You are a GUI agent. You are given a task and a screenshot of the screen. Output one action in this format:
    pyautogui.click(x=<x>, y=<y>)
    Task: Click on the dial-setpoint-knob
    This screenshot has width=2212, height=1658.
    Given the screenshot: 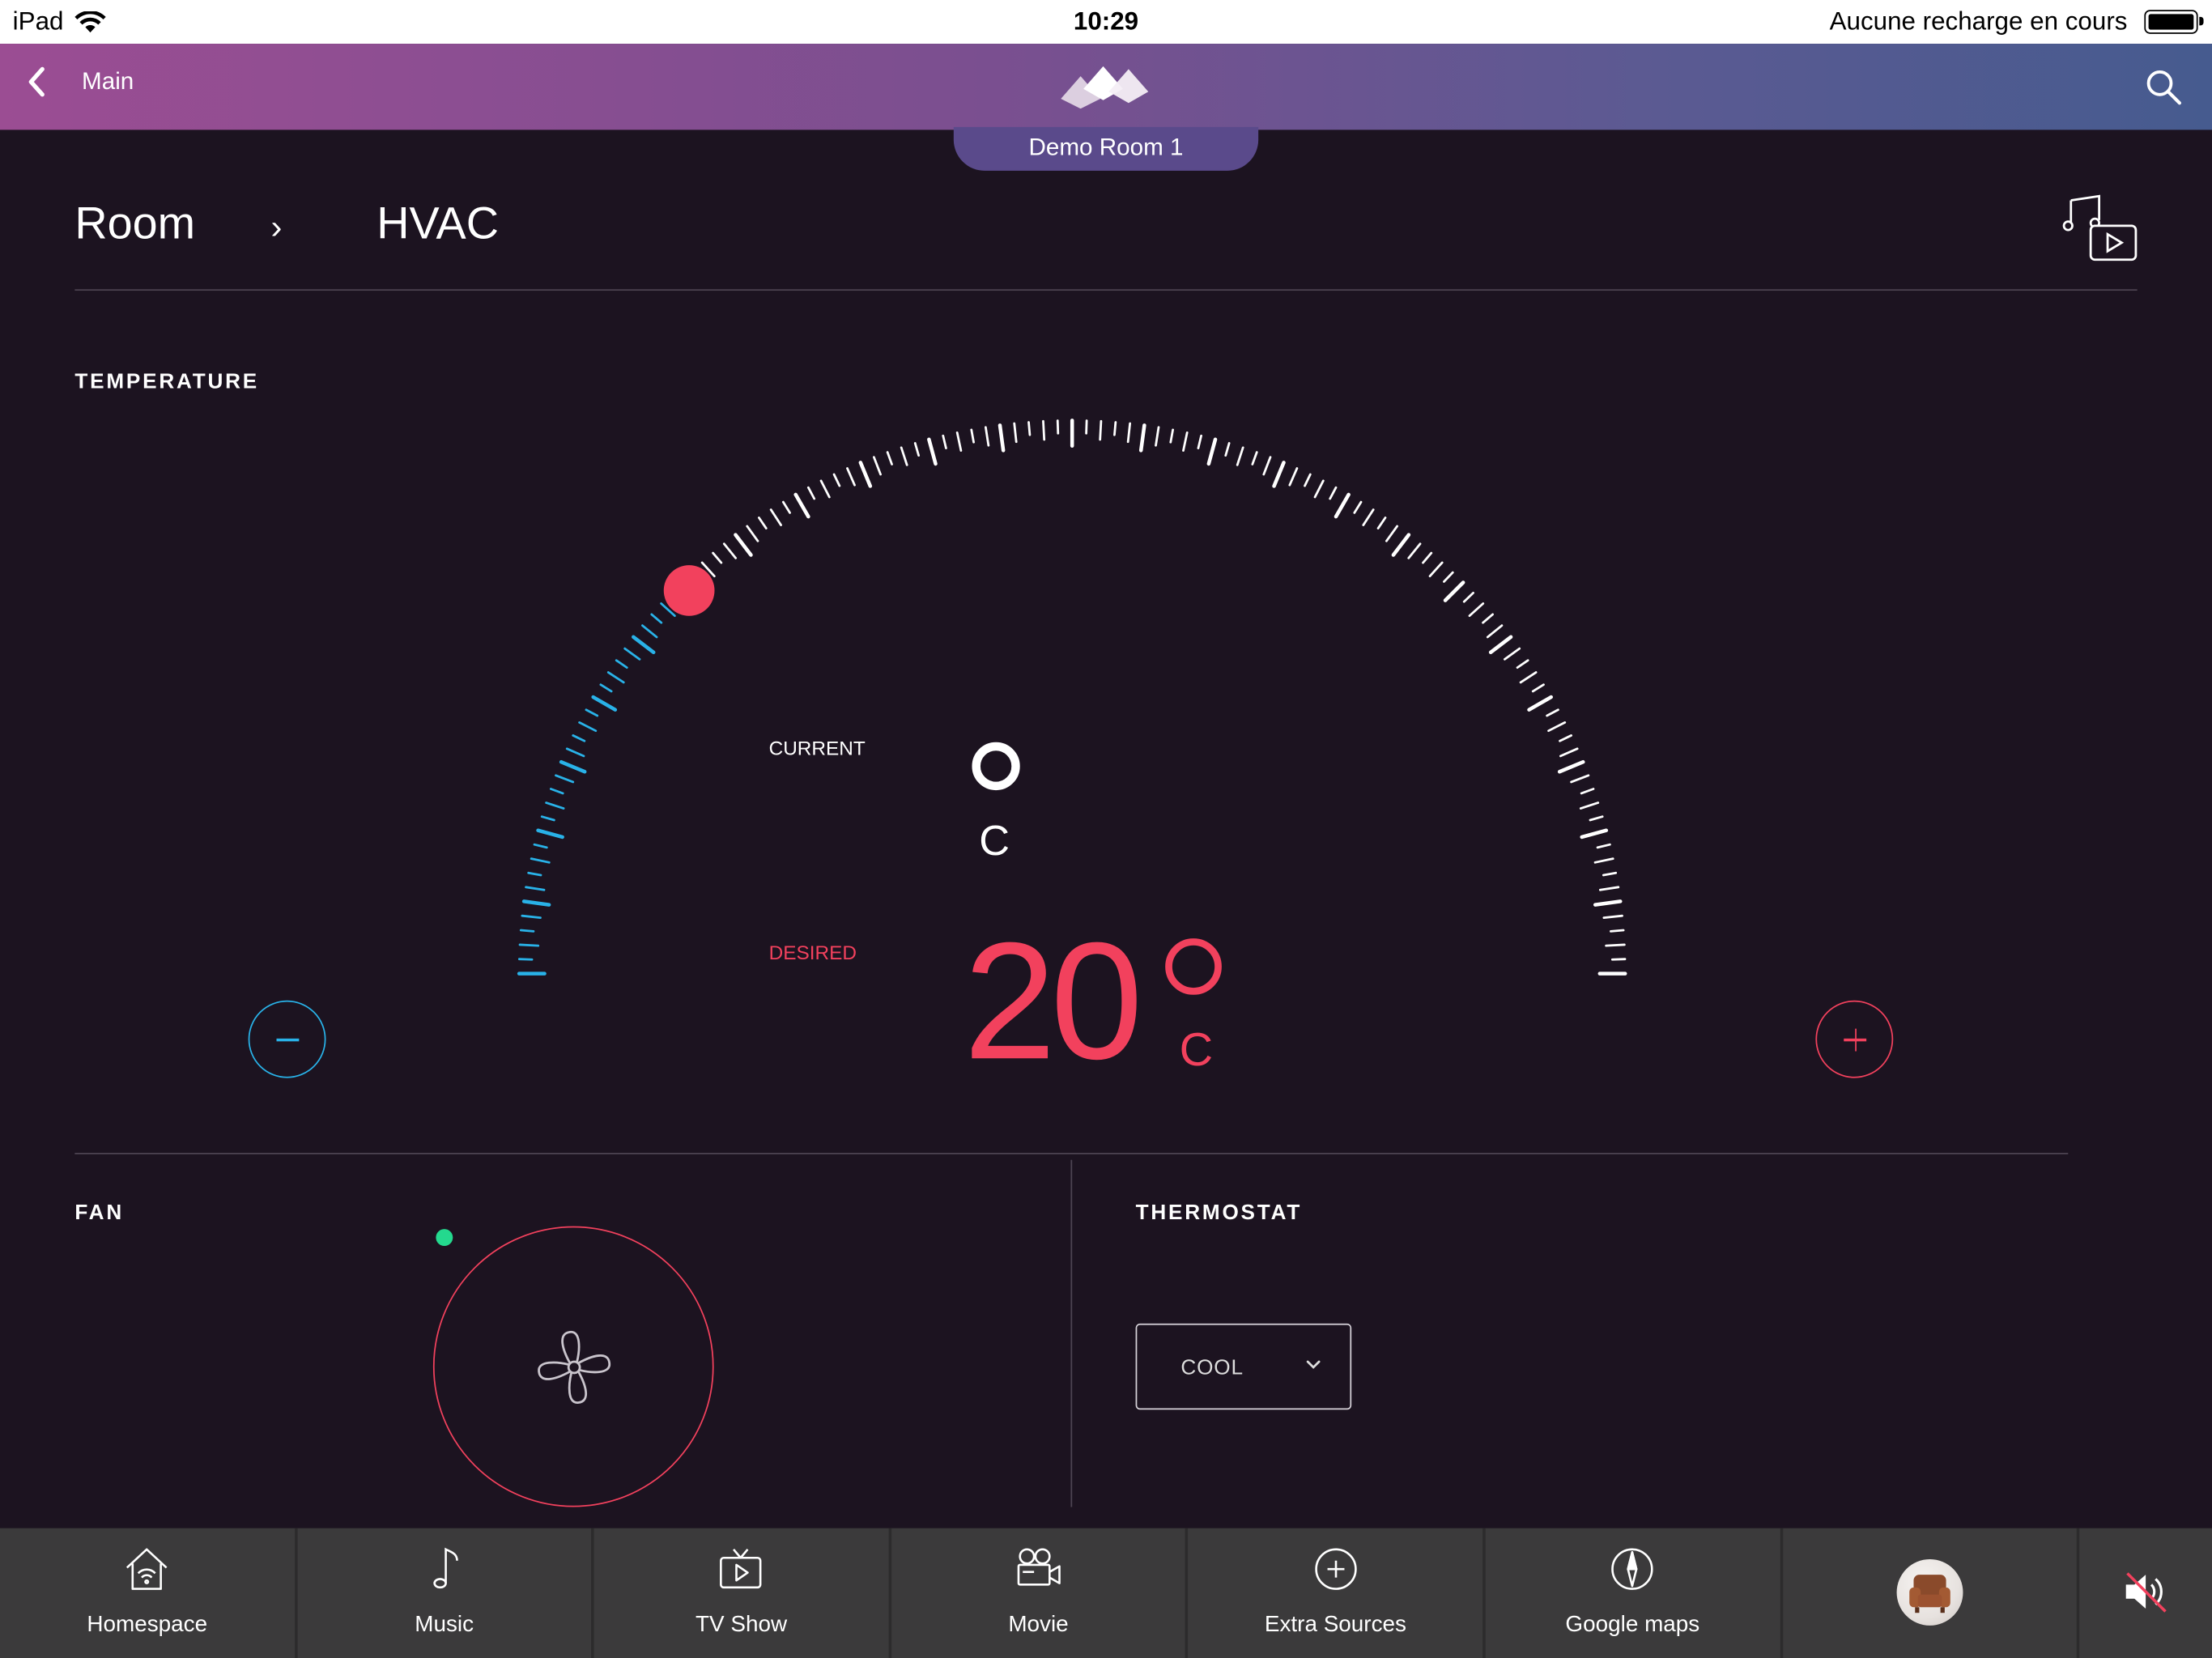 What is the action you would take?
    pyautogui.click(x=689, y=590)
    